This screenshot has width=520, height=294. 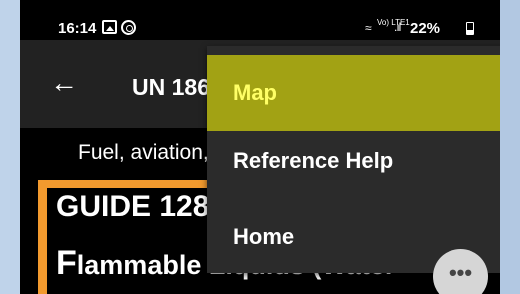 I want to click on menu-item-label: Map, so click(x=255, y=92).